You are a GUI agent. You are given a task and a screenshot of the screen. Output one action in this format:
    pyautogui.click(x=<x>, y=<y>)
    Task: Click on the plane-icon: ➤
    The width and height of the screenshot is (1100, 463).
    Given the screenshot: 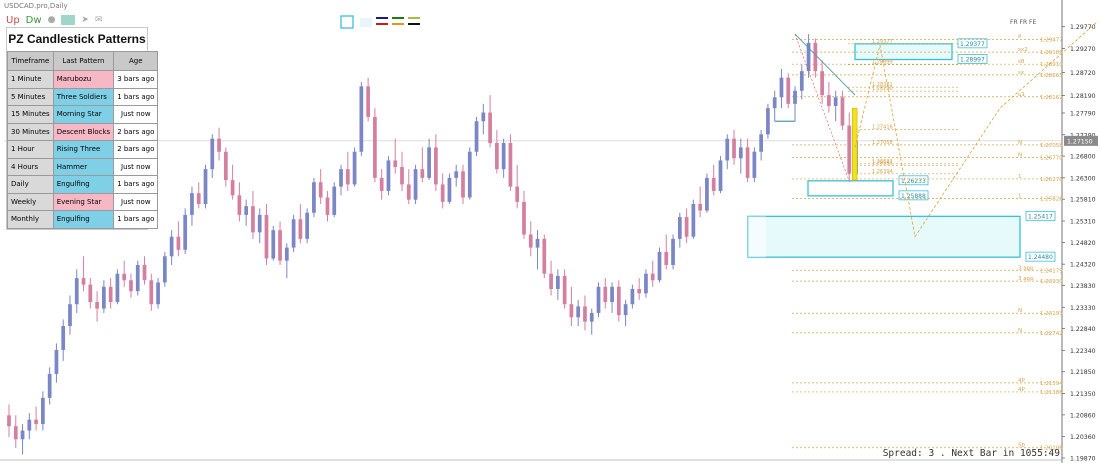 What is the action you would take?
    pyautogui.click(x=85, y=20)
    